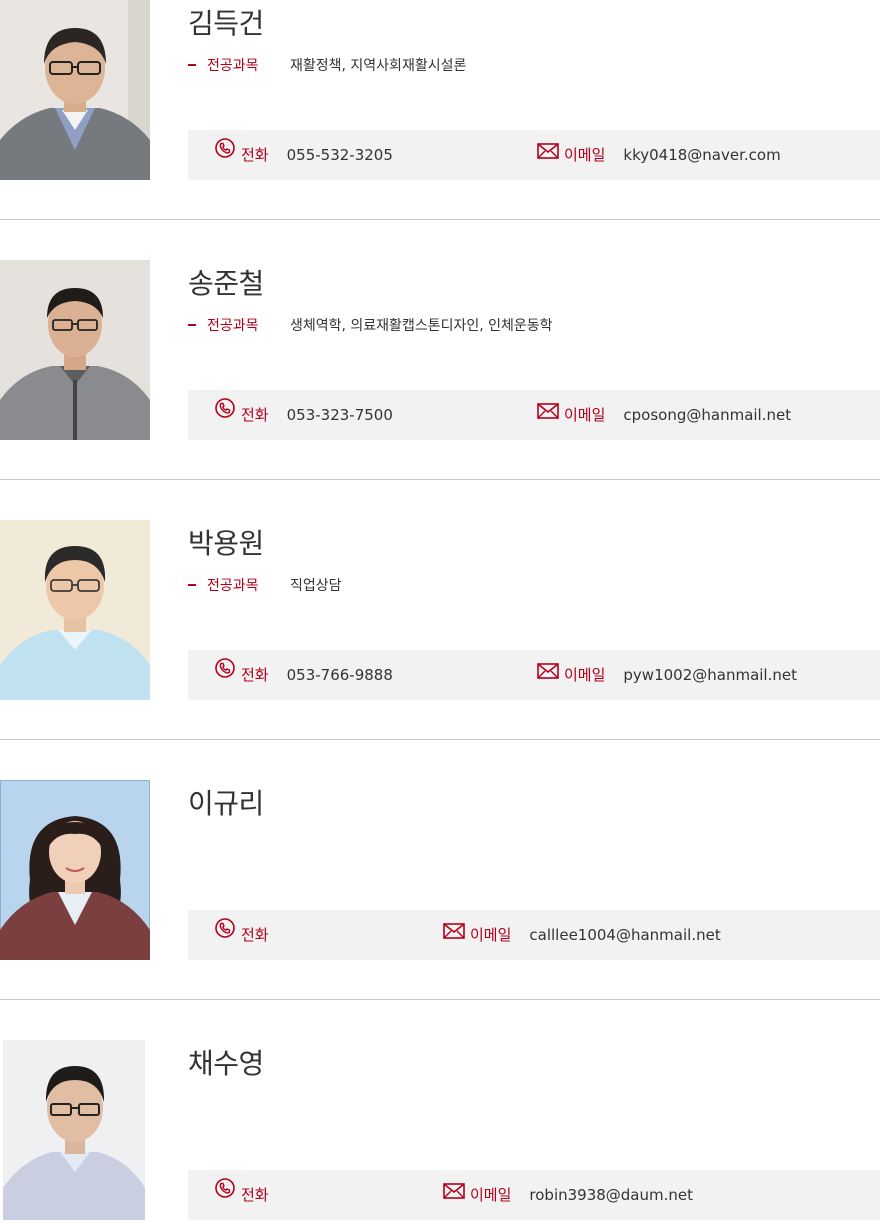 The width and height of the screenshot is (880, 1222). Describe the element at coordinates (710, 675) in the screenshot. I see `email-value: pyw1002@hanmail.net` at that location.